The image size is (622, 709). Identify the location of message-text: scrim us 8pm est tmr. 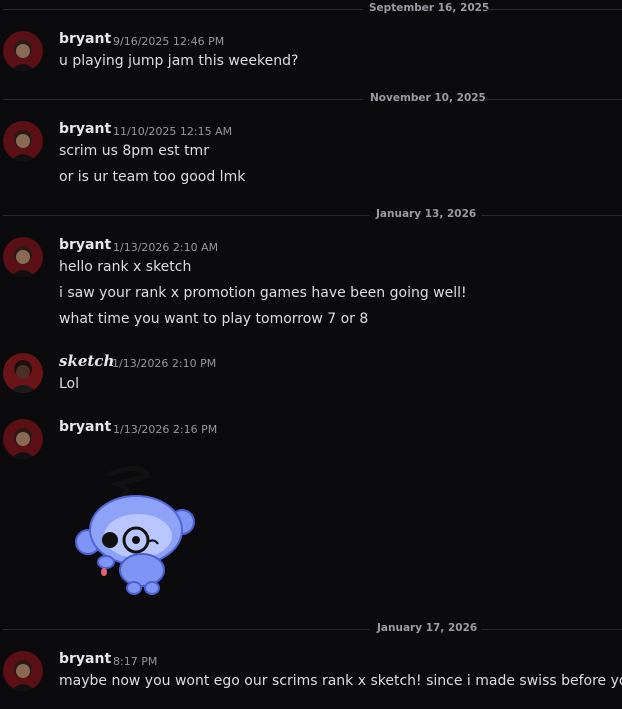
(134, 151).